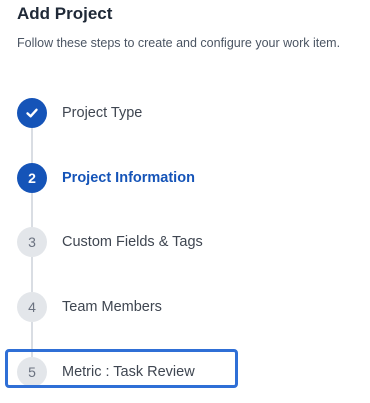 The width and height of the screenshot is (370, 403). I want to click on step-project-information: 2 Project Information, so click(106, 178).